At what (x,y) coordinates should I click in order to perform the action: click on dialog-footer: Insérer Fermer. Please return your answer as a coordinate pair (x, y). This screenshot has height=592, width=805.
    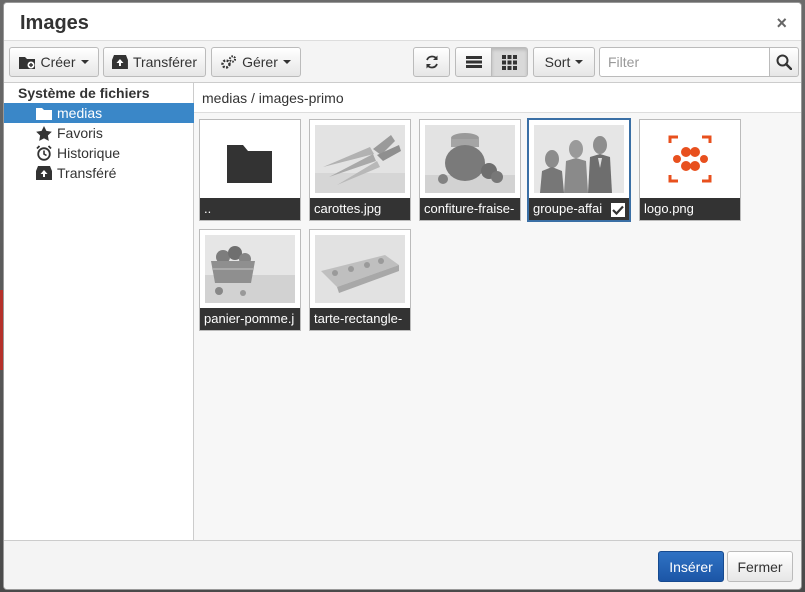
    Looking at the image, I should click on (402, 564).